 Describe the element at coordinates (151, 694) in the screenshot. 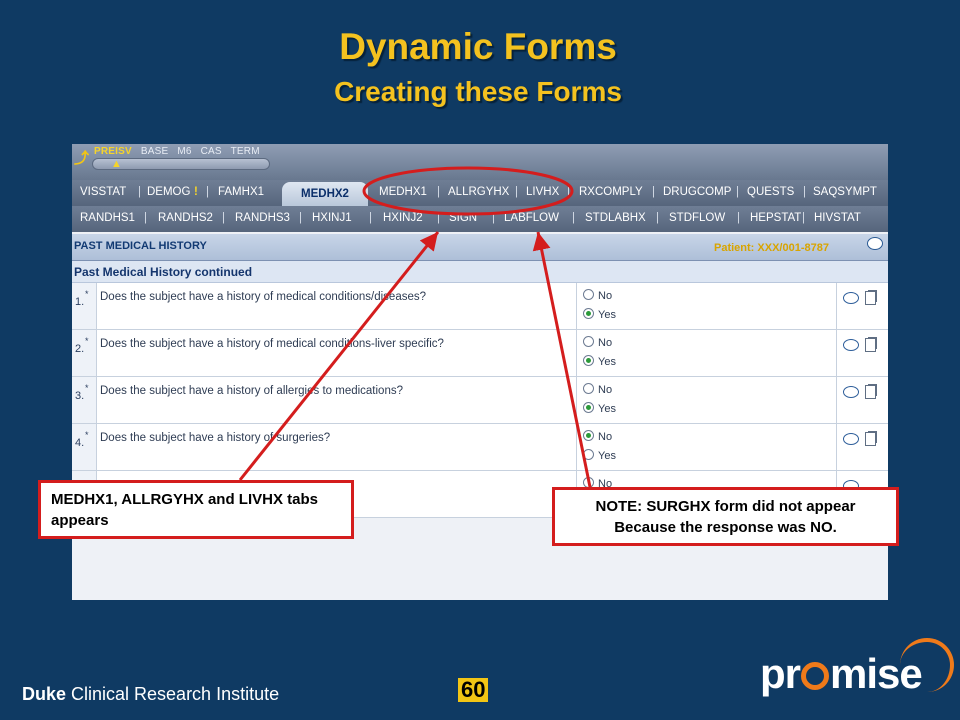

I see `org-name: Duke Clinical Research Institute` at that location.